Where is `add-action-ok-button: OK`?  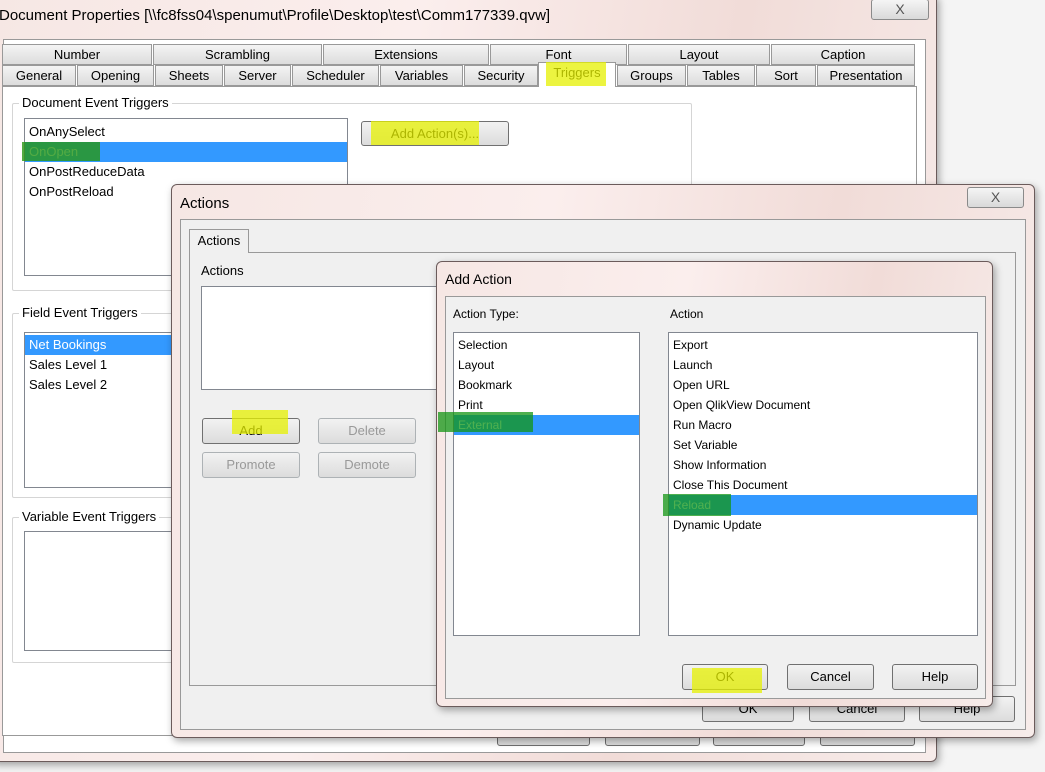
add-action-ok-button: OK is located at coordinates (725, 677).